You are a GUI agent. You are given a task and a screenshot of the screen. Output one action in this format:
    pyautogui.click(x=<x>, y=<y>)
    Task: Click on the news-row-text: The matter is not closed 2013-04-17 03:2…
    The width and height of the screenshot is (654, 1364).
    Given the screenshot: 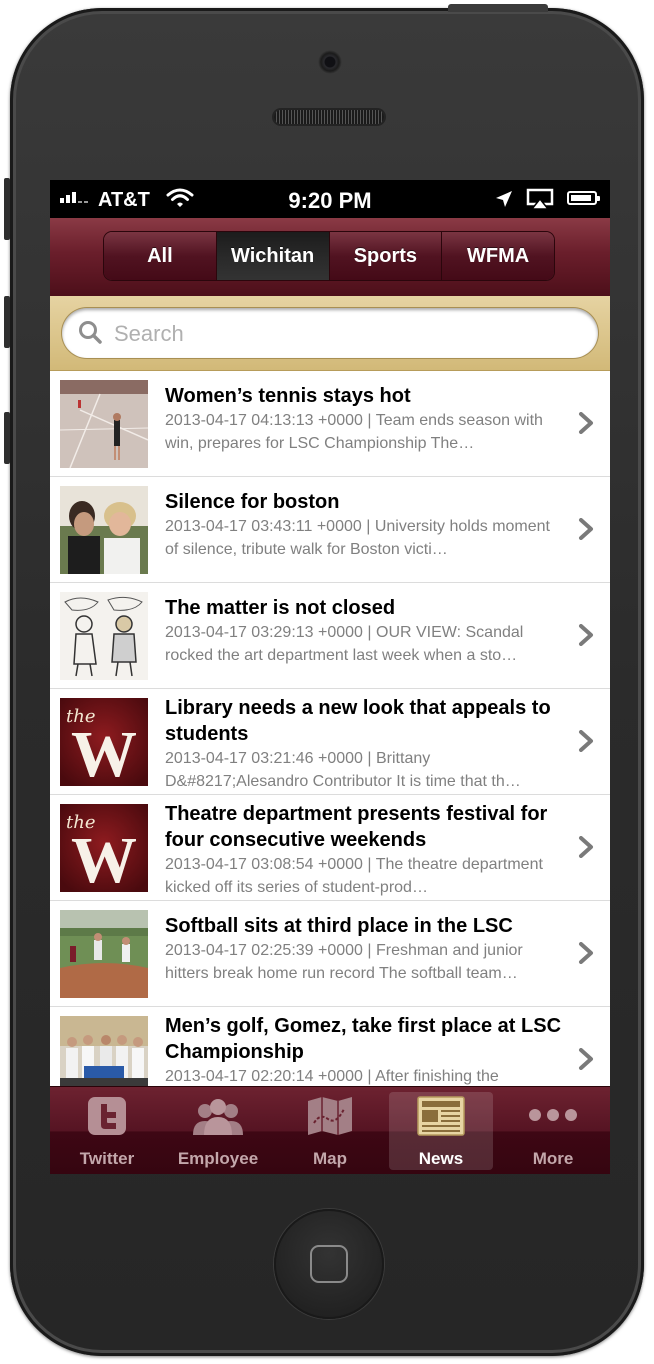 What is the action you would take?
    pyautogui.click(x=365, y=631)
    